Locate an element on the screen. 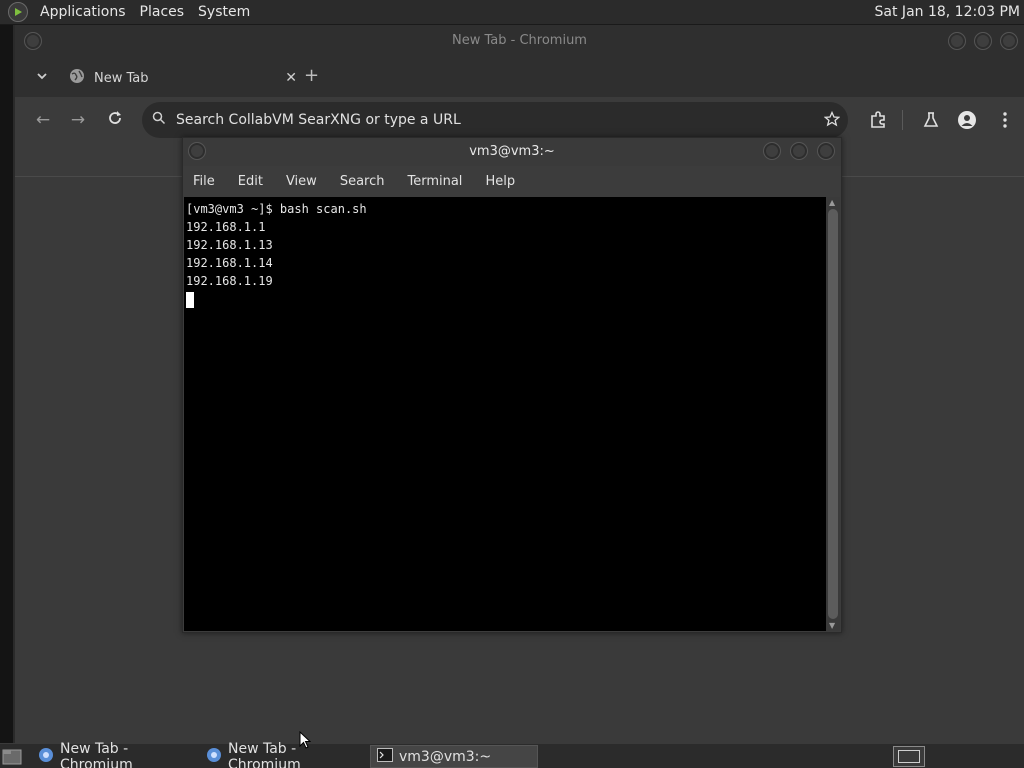 The width and height of the screenshot is (1024, 768). terminal-line: 192.168.1.19 is located at coordinates (229, 281).